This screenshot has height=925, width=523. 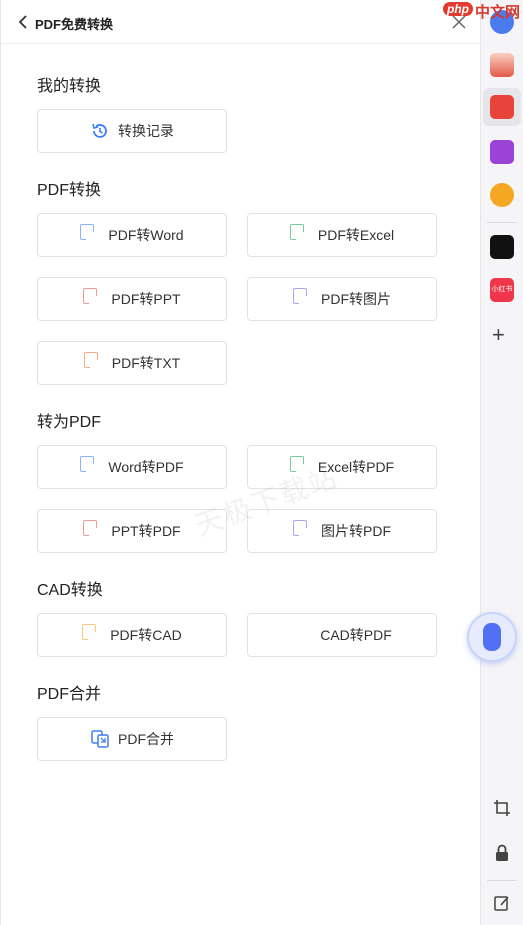 What do you see at coordinates (502, 853) in the screenshot?
I see `lock-icon` at bounding box center [502, 853].